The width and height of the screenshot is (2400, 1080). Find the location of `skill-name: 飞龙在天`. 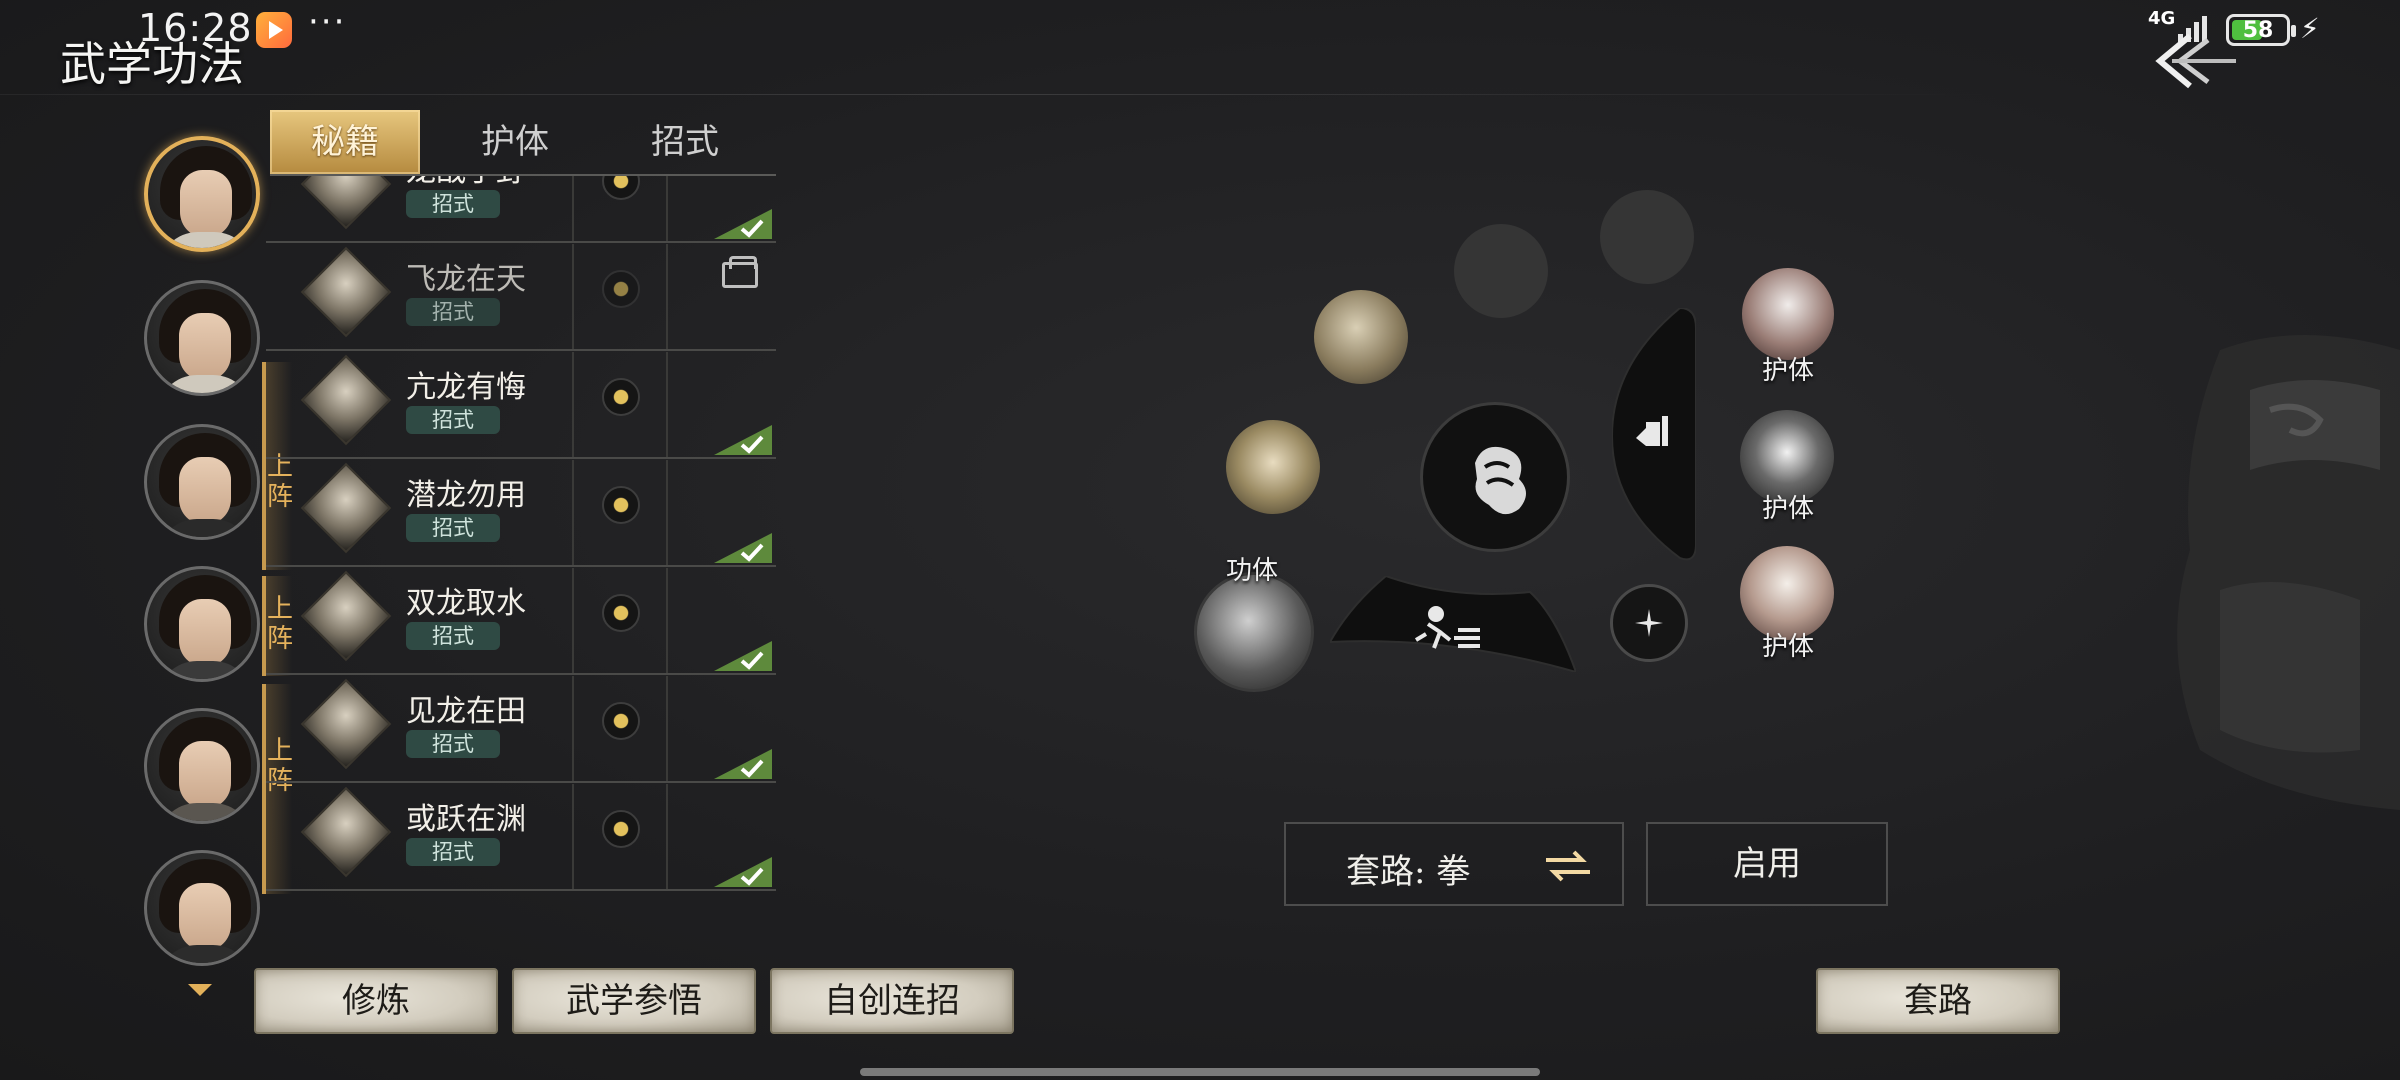

skill-name: 飞龙在天 is located at coordinates (466, 279).